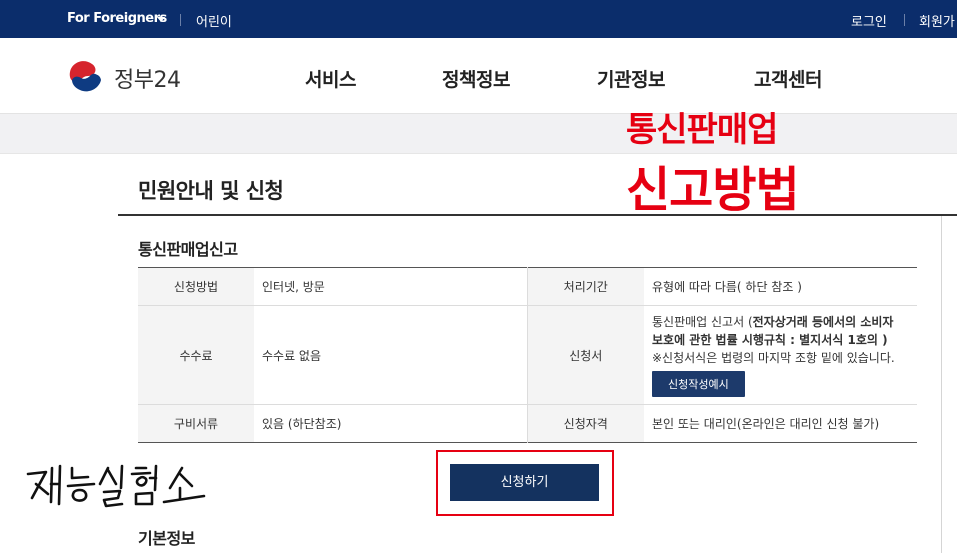  What do you see at coordinates (631, 78) in the screenshot?
I see `nav-item-agency: 기관정보` at bounding box center [631, 78].